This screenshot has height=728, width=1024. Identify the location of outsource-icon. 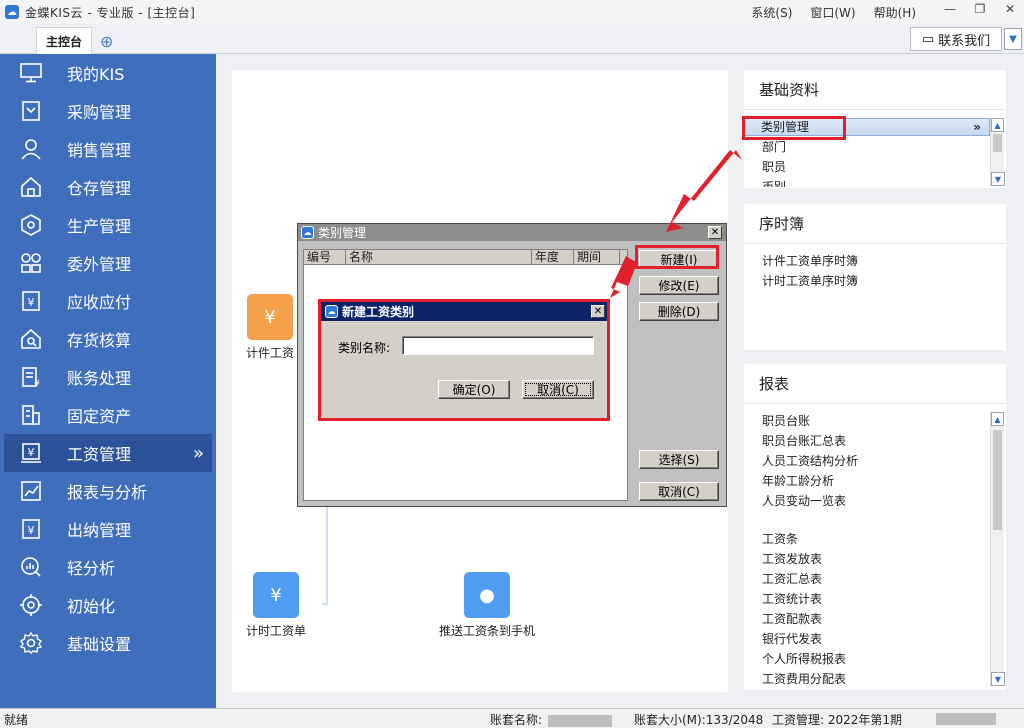
(31, 263).